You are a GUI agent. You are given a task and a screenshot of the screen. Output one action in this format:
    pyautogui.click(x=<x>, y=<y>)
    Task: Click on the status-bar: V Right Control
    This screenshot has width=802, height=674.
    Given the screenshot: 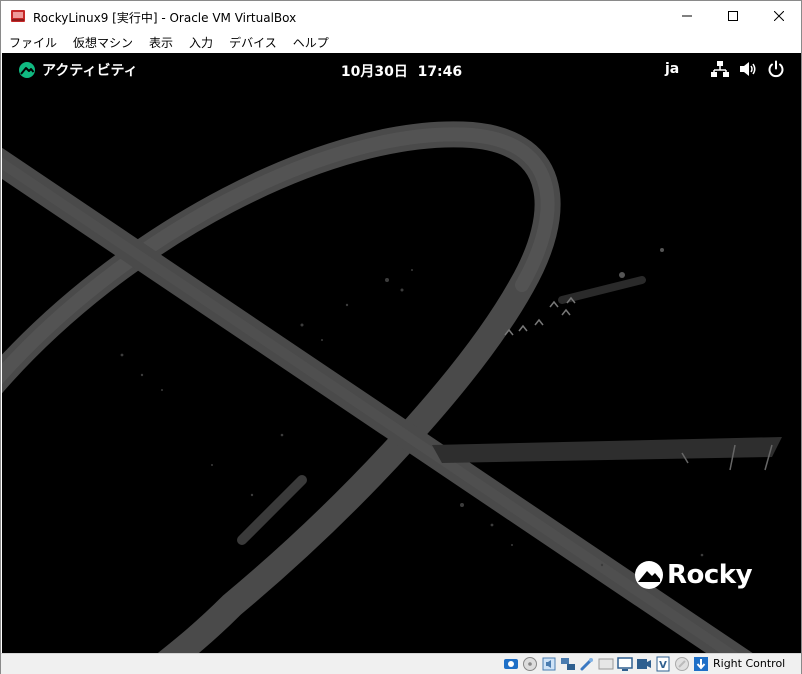 What is the action you would take?
    pyautogui.click(x=401, y=663)
    